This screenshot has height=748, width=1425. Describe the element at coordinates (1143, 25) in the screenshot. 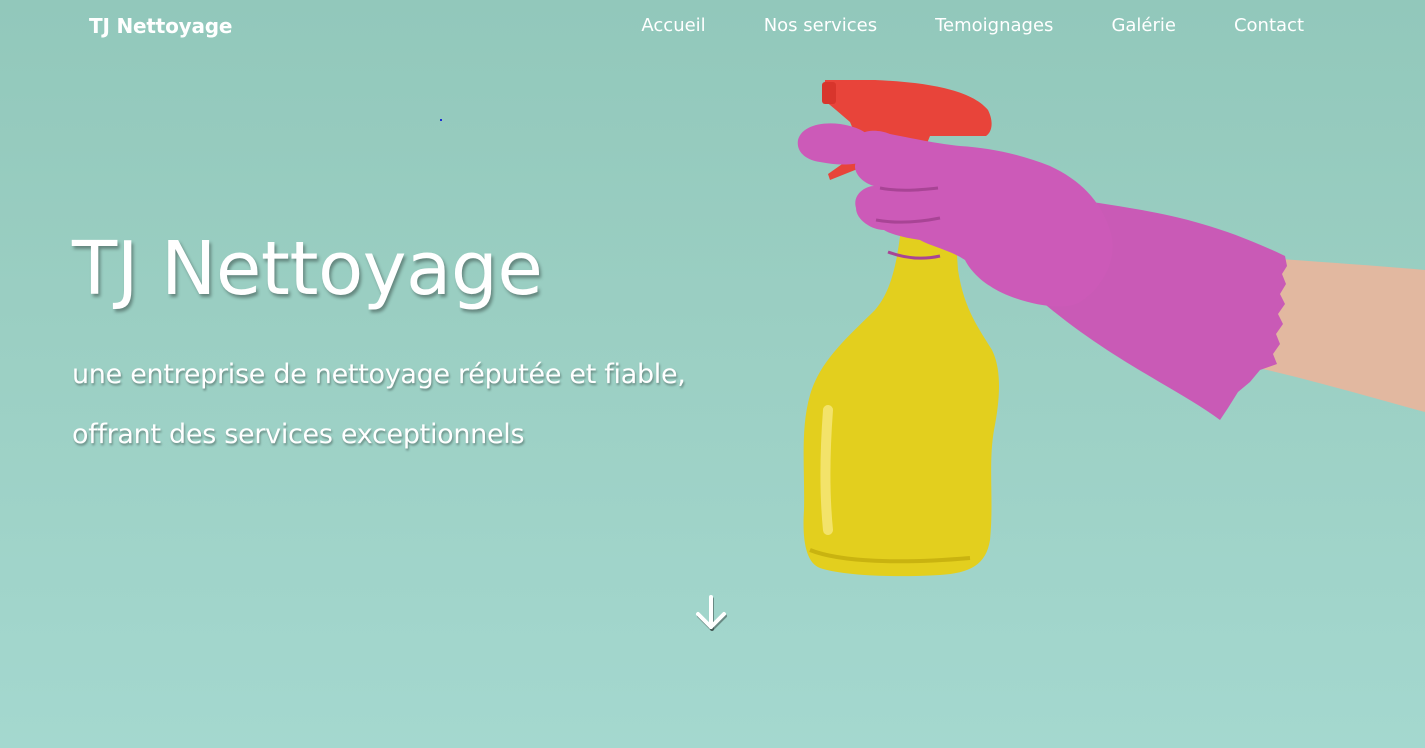

I see `nav-link-galerie: Galérie` at that location.